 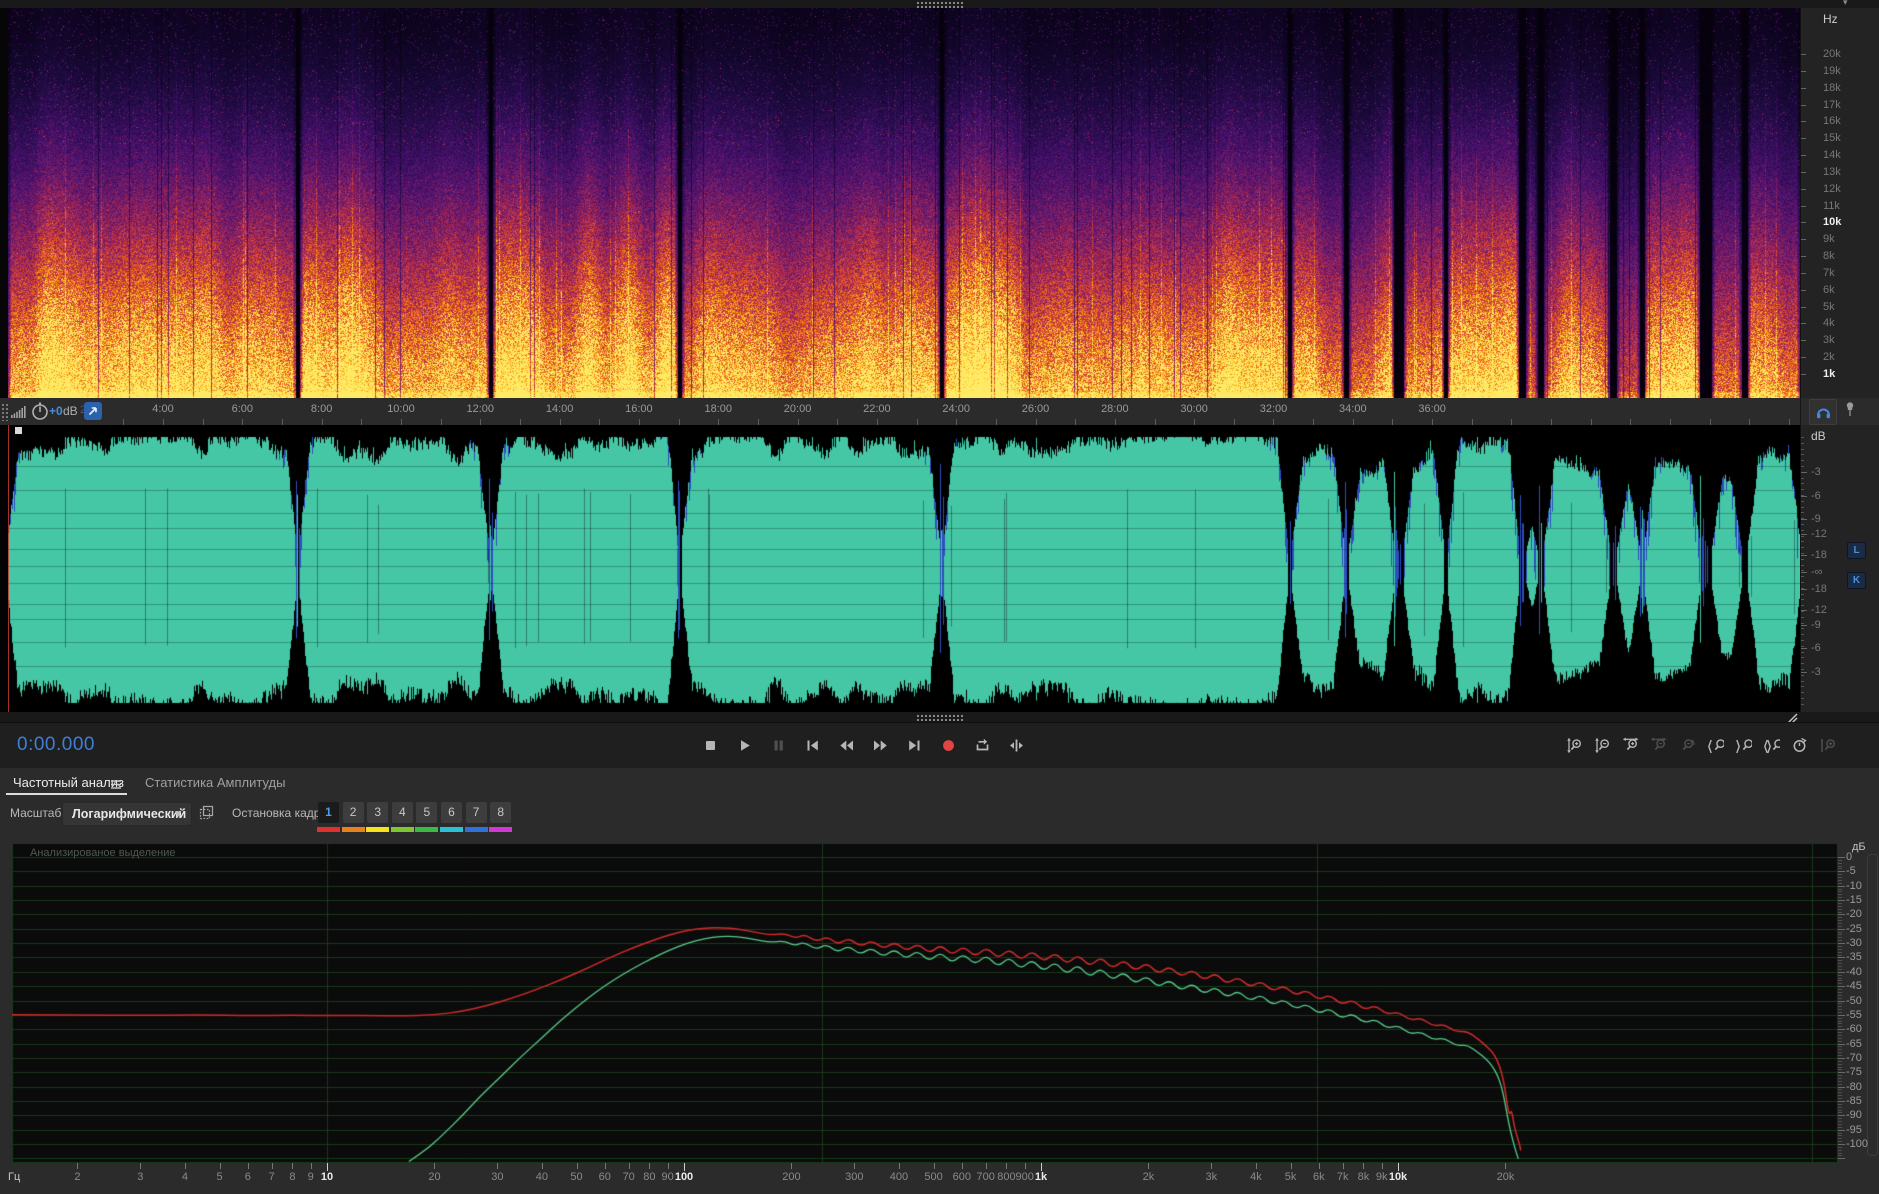 I want to click on playhead, so click(x=8, y=568).